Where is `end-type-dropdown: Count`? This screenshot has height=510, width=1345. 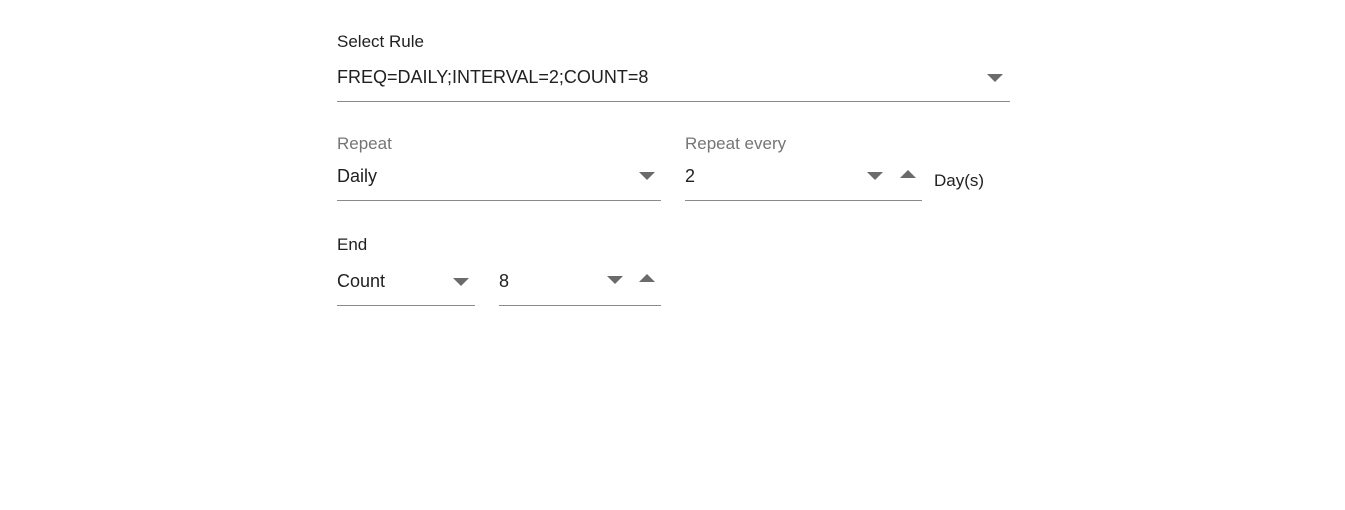
end-type-dropdown: Count is located at coordinates (406, 286).